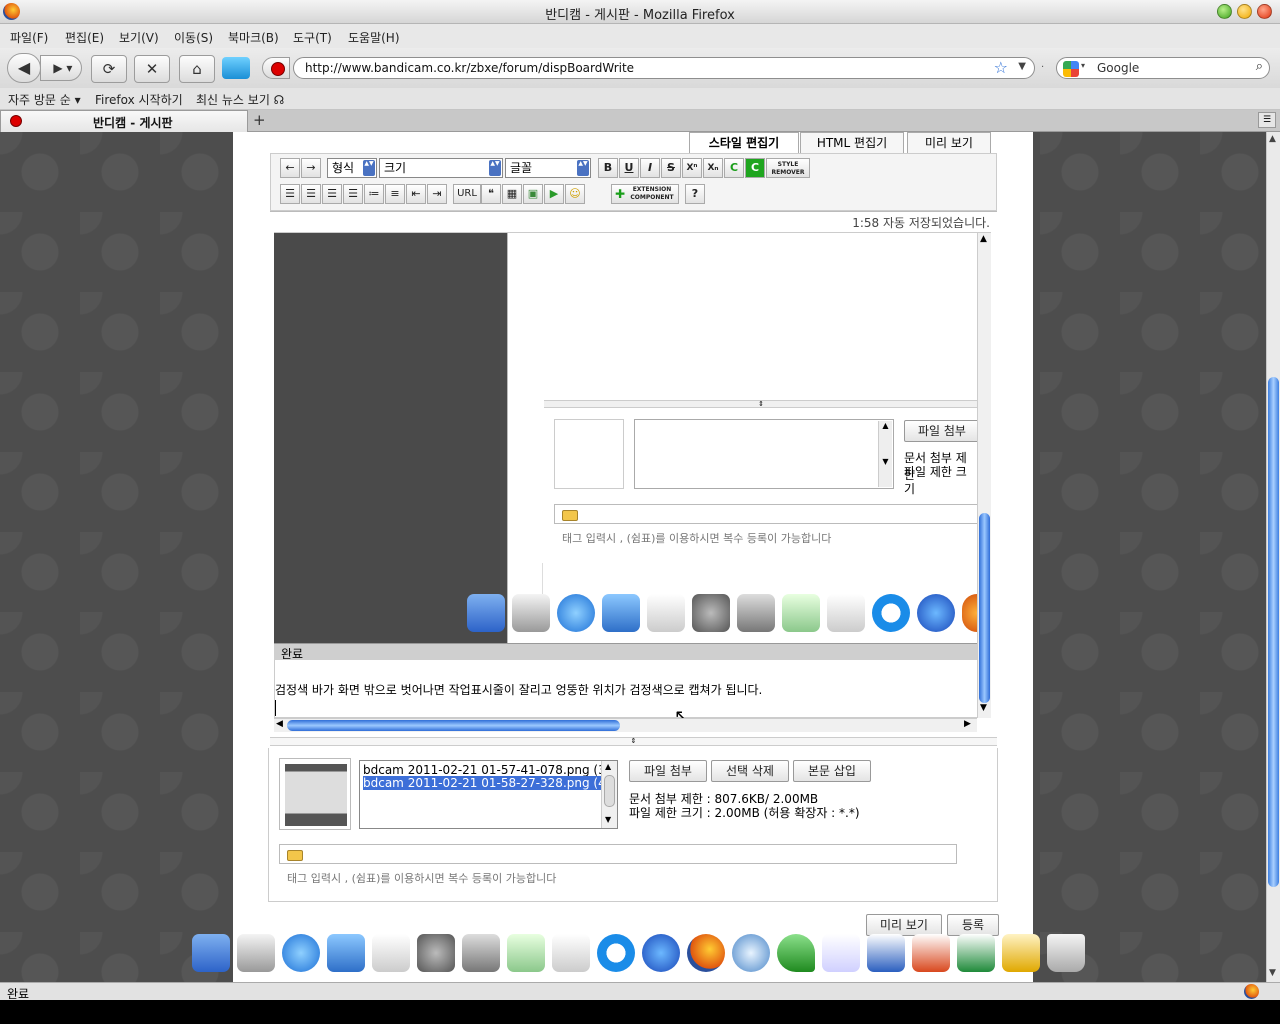 The width and height of the screenshot is (1280, 1024). Describe the element at coordinates (353, 194) in the screenshot. I see `align-justify-button: ☰` at that location.